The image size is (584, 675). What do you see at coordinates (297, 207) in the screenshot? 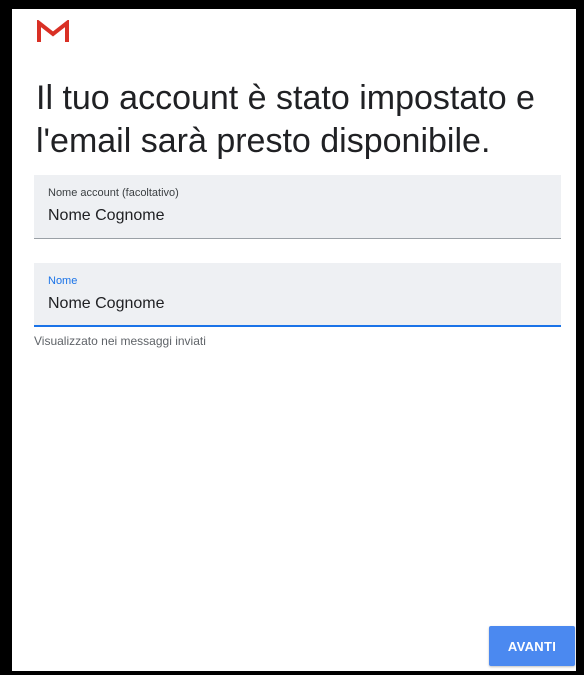
I see `account-name-field: Nome account (facoltativo) Nome Cognome` at bounding box center [297, 207].